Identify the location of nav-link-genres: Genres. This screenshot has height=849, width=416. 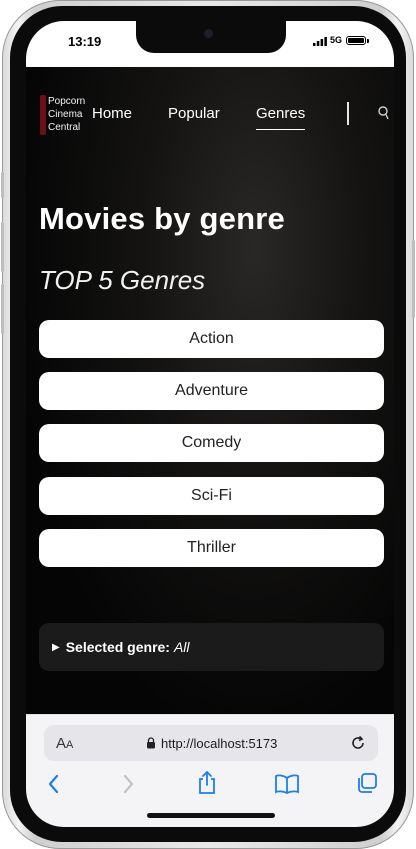
(281, 117).